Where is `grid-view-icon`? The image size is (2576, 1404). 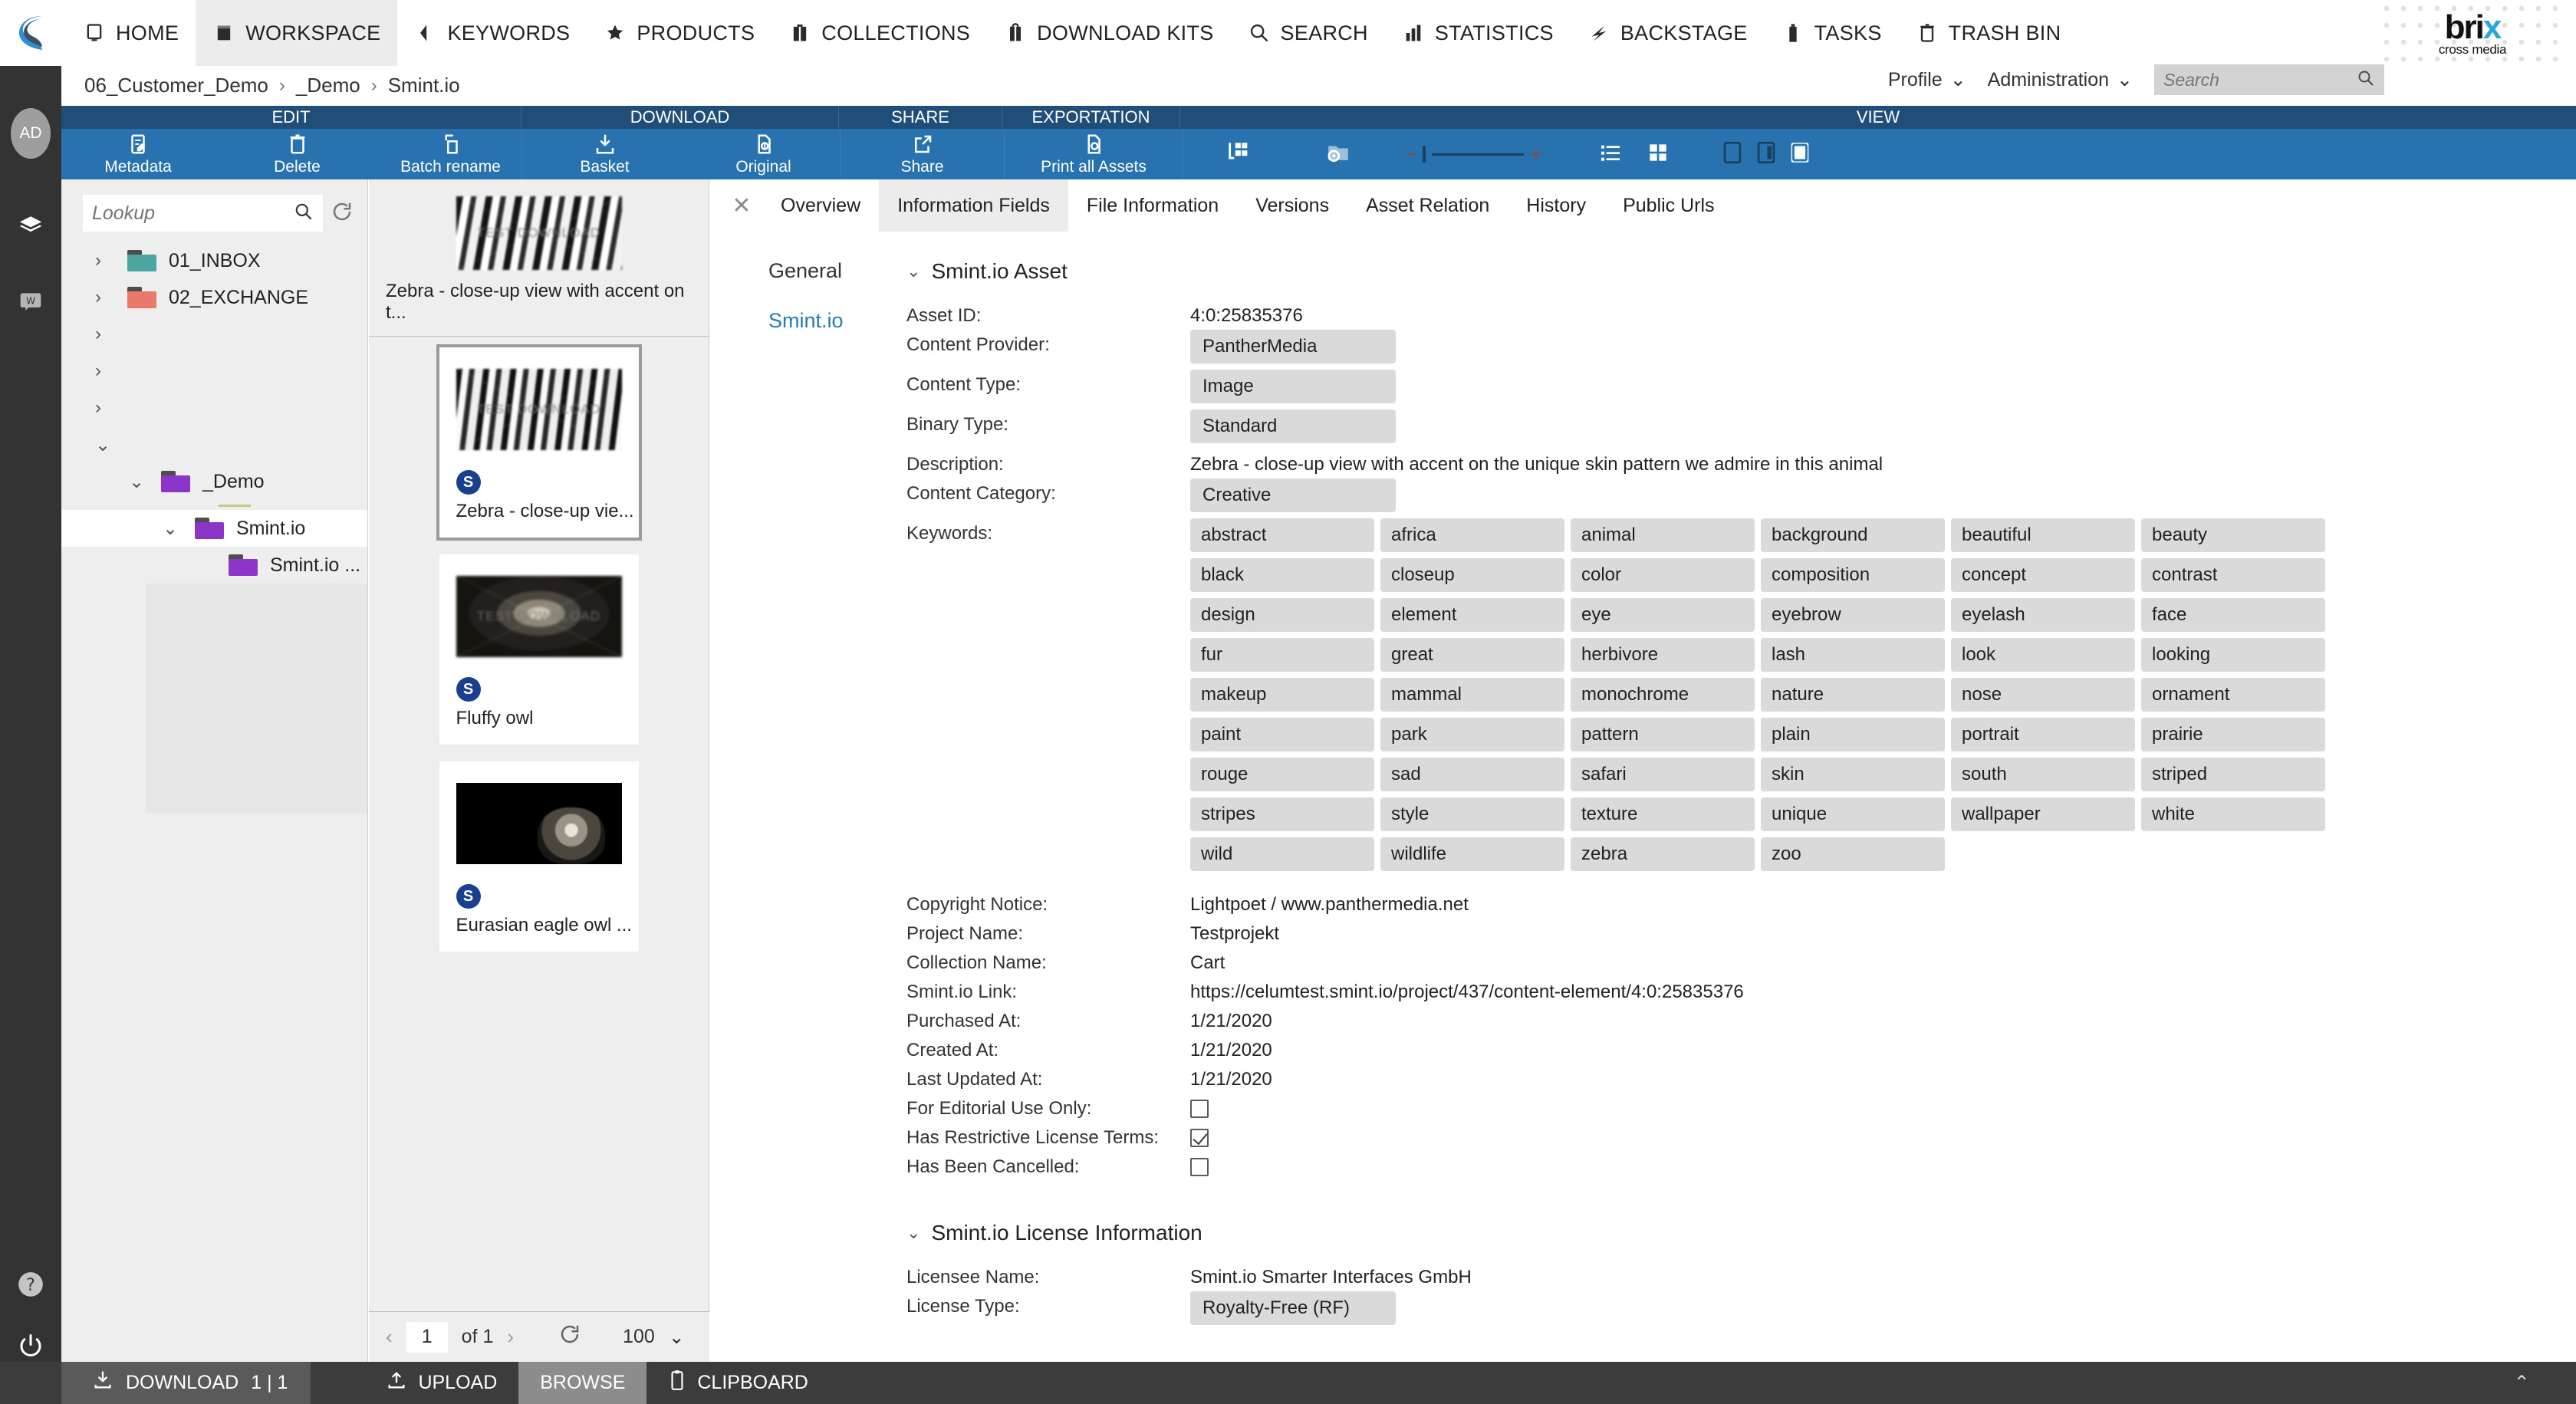
grid-view-icon is located at coordinates (1658, 155).